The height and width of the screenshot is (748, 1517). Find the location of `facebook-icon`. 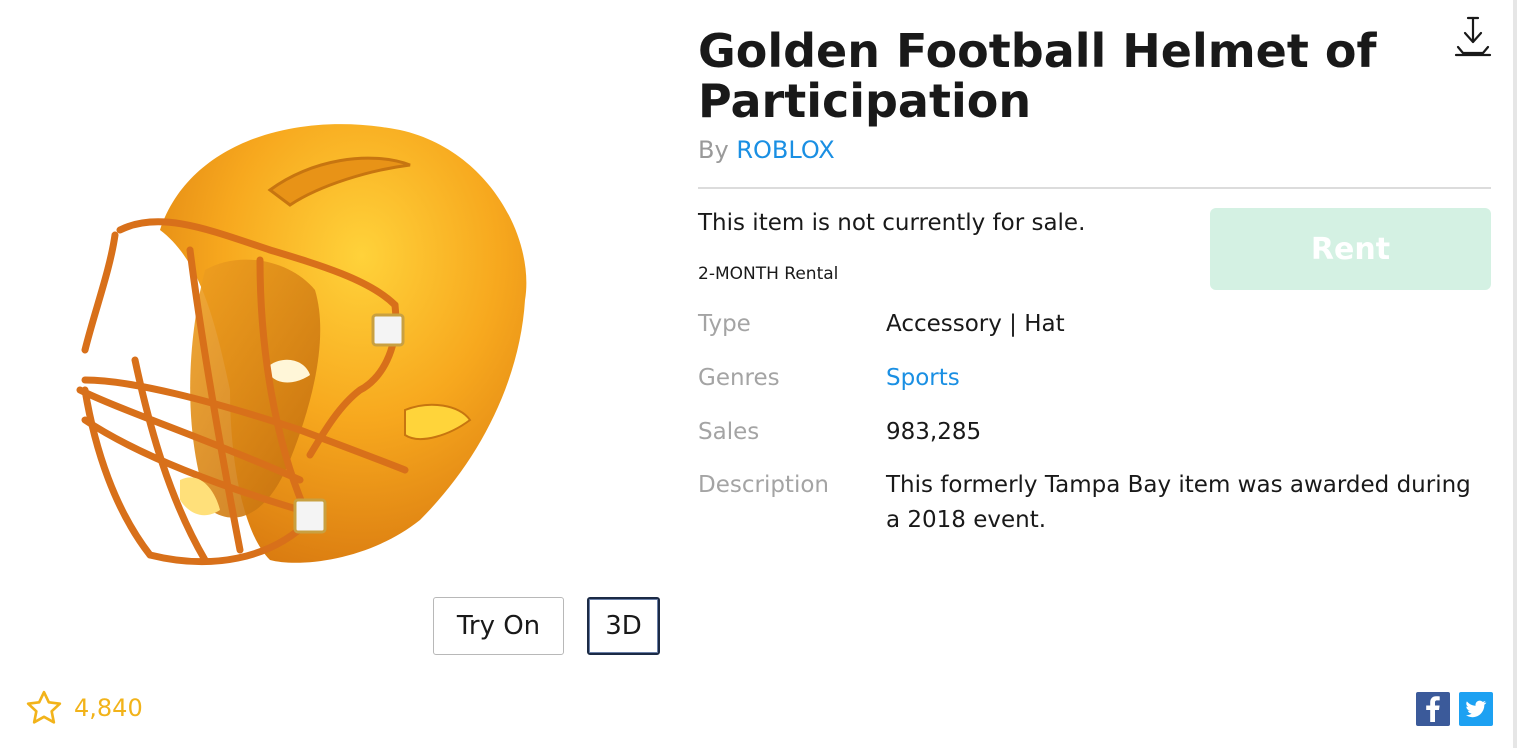

facebook-icon is located at coordinates (1433, 709).